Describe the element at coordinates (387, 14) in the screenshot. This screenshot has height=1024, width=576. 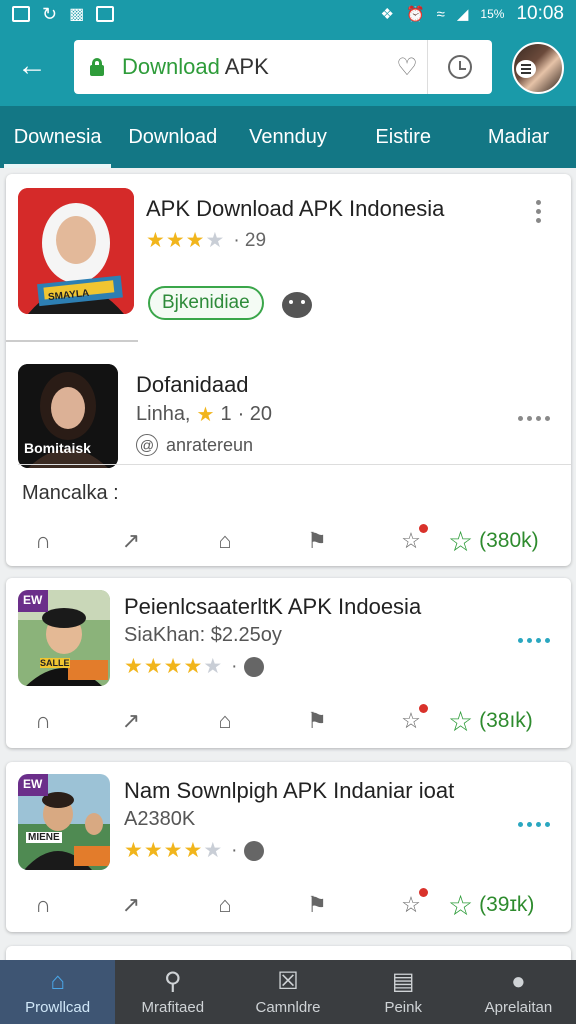
I see `bluetooth-icon: ❖` at that location.